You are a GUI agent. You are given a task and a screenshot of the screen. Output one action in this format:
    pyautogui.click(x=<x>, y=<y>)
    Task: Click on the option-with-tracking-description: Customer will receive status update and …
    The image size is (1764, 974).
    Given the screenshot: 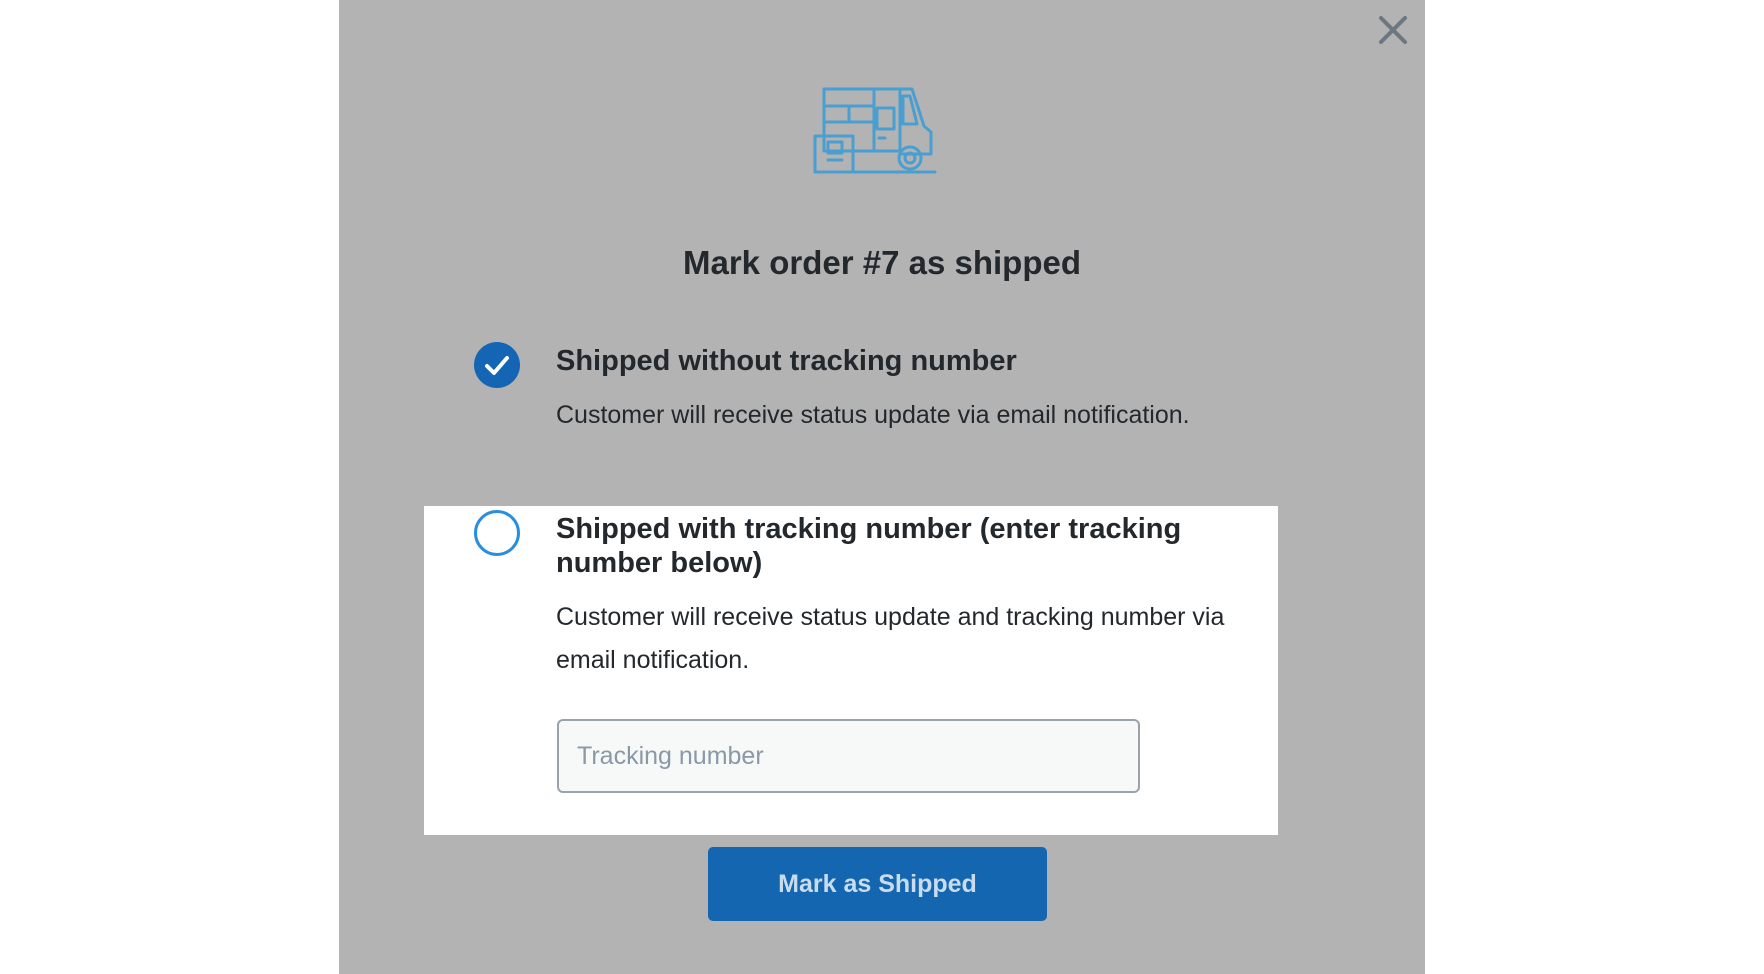 What is the action you would take?
    pyautogui.click(x=890, y=638)
    